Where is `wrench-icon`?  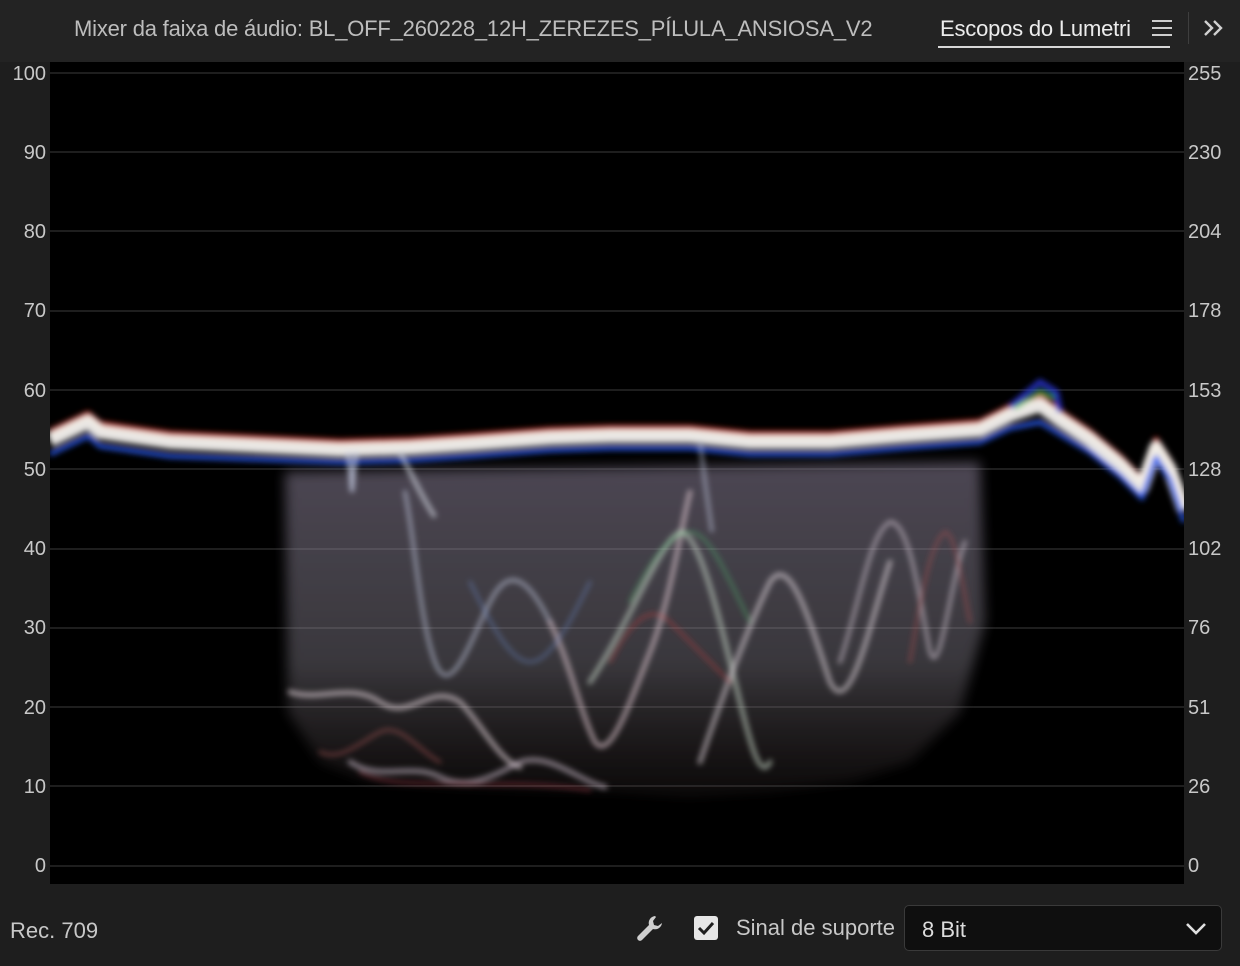 wrench-icon is located at coordinates (650, 928).